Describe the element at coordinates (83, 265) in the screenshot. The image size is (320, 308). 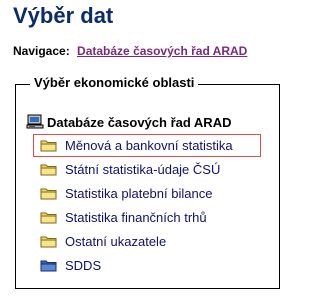
I see `tree-item-label: SDDS` at that location.